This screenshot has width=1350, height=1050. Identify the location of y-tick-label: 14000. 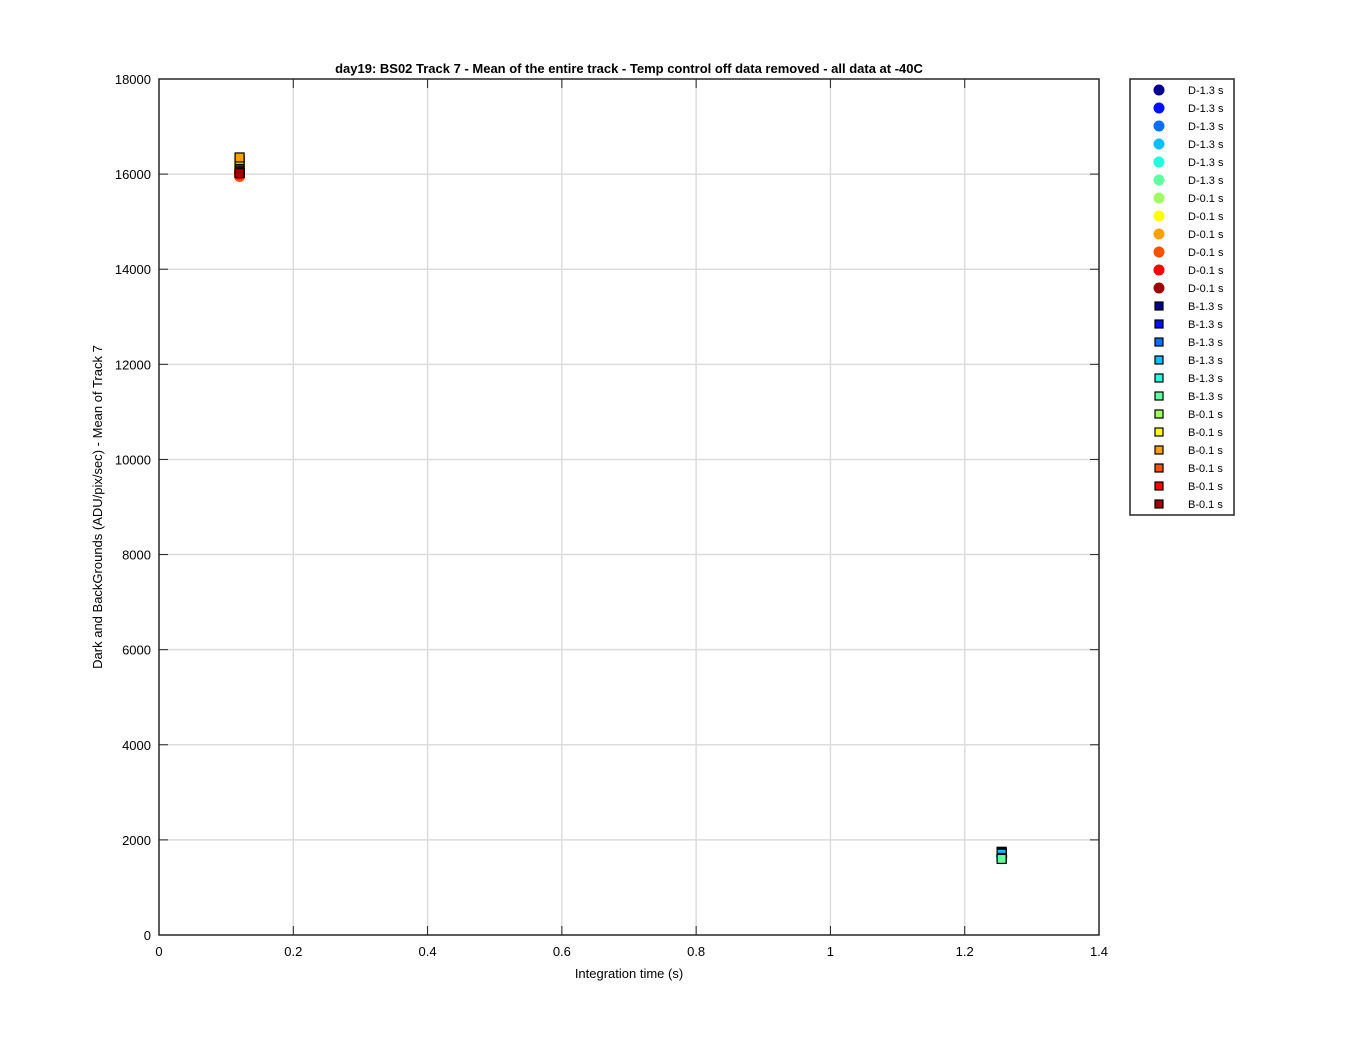
(133, 269).